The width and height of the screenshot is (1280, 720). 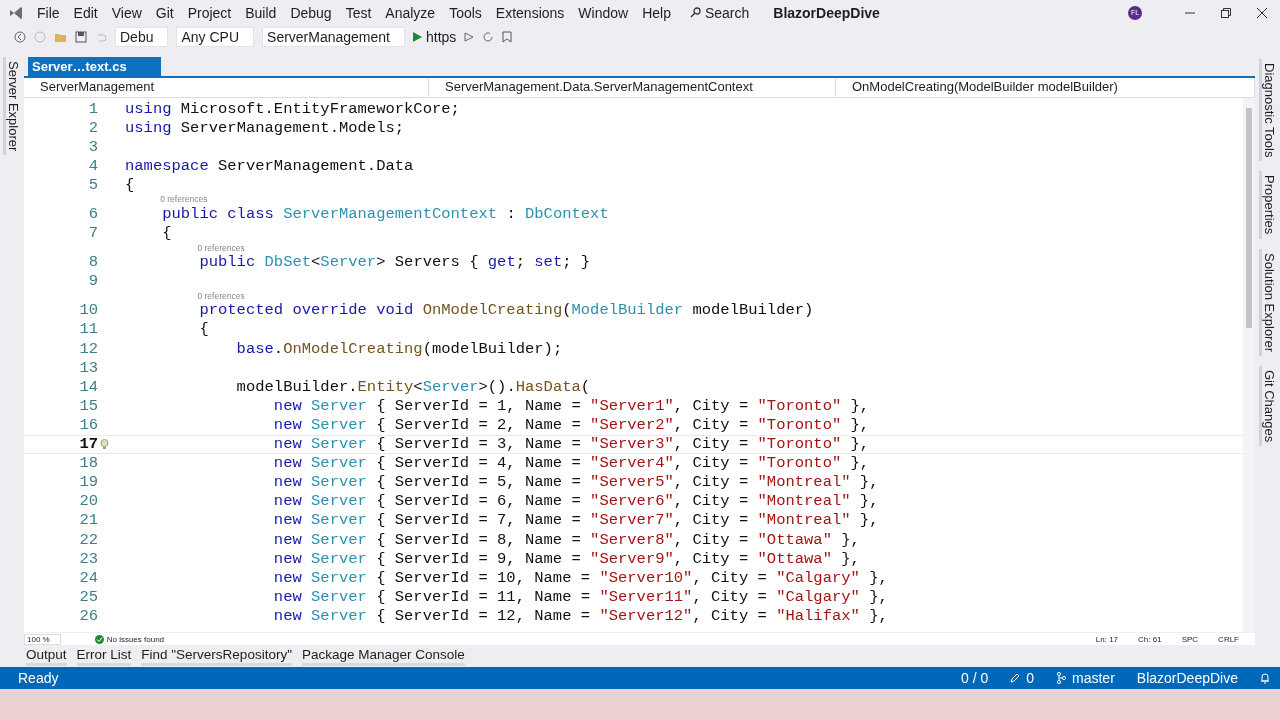 I want to click on line-number: 12, so click(x=88, y=348).